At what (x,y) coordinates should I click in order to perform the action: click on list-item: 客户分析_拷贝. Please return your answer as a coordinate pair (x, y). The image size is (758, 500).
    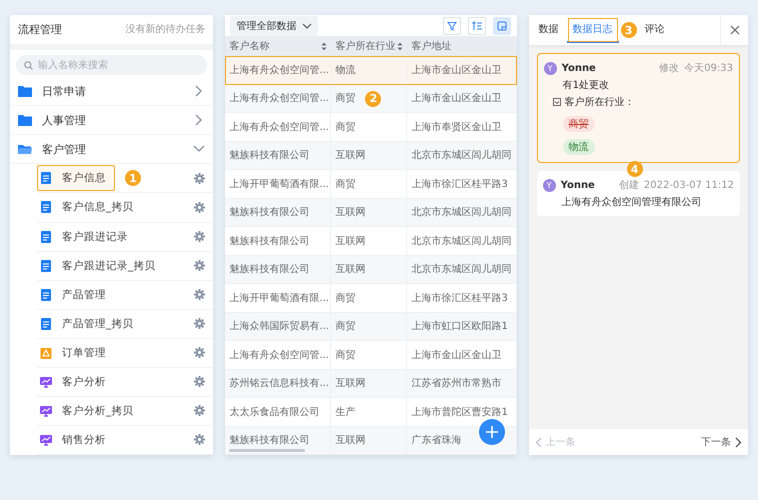
    Looking at the image, I should click on (89, 411).